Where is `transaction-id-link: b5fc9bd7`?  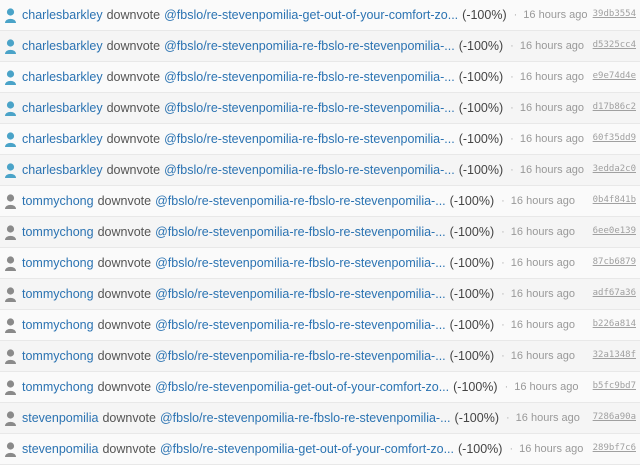 transaction-id-link: b5fc9bd7 is located at coordinates (614, 386).